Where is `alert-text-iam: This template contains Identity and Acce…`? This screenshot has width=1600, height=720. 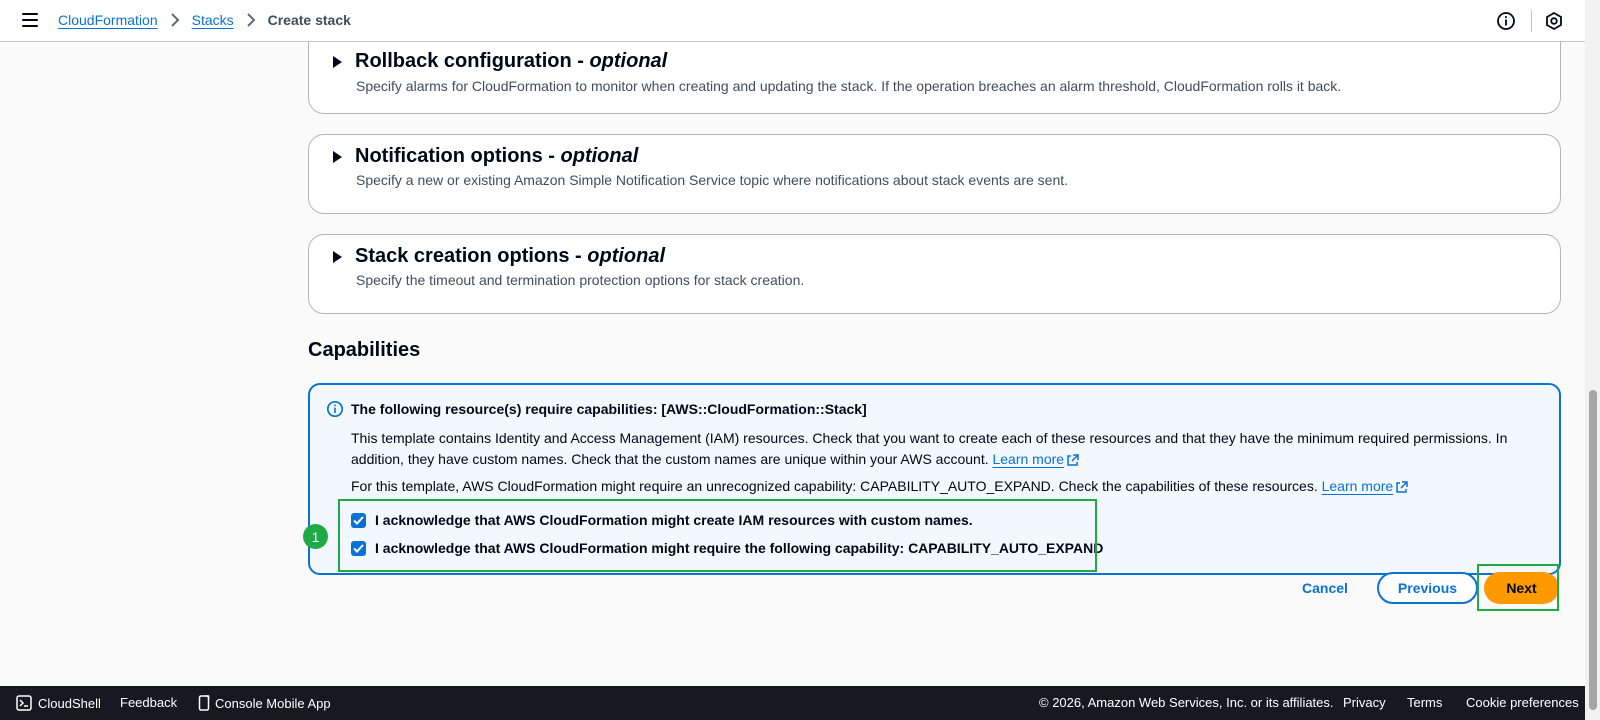
alert-text-iam: This template contains Identity and Acce… is located at coordinates (946, 449).